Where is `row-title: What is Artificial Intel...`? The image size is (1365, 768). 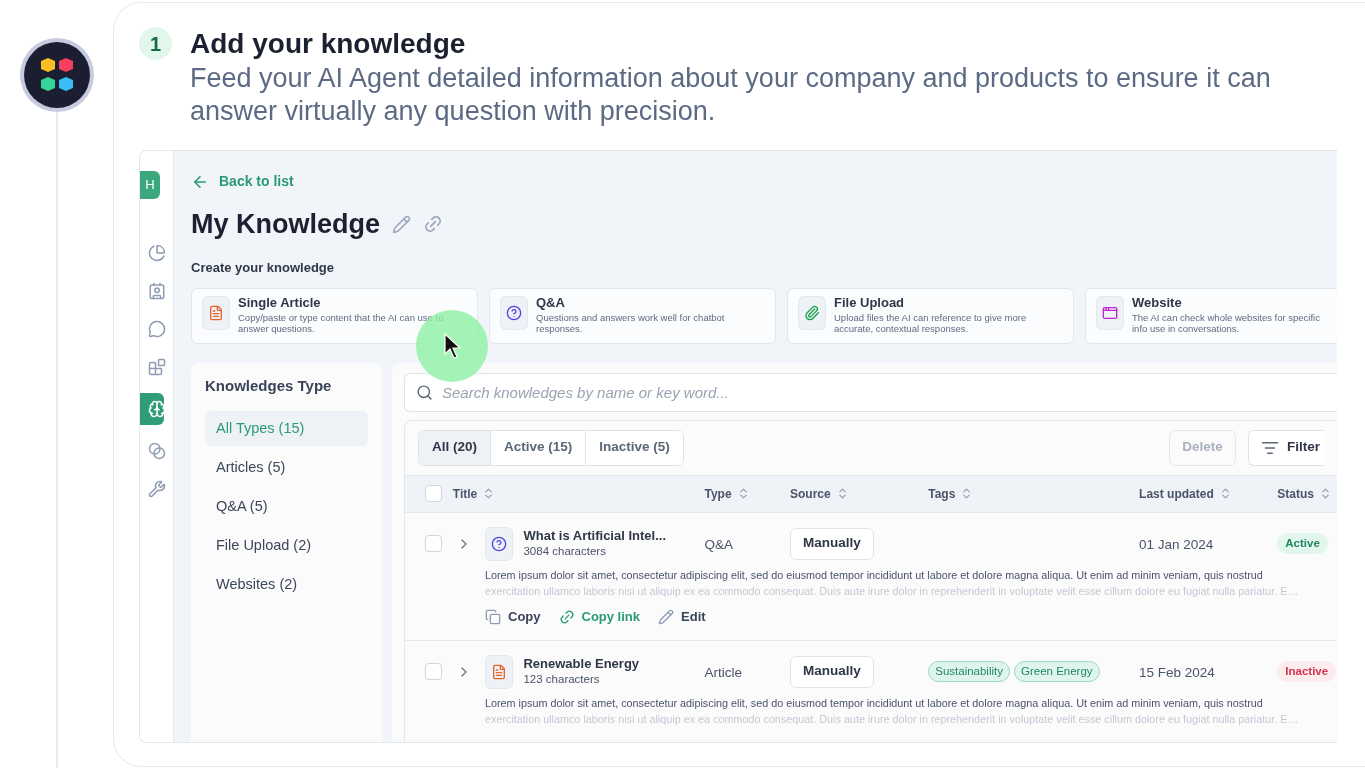
row-title: What is Artificial Intel... is located at coordinates (614, 536).